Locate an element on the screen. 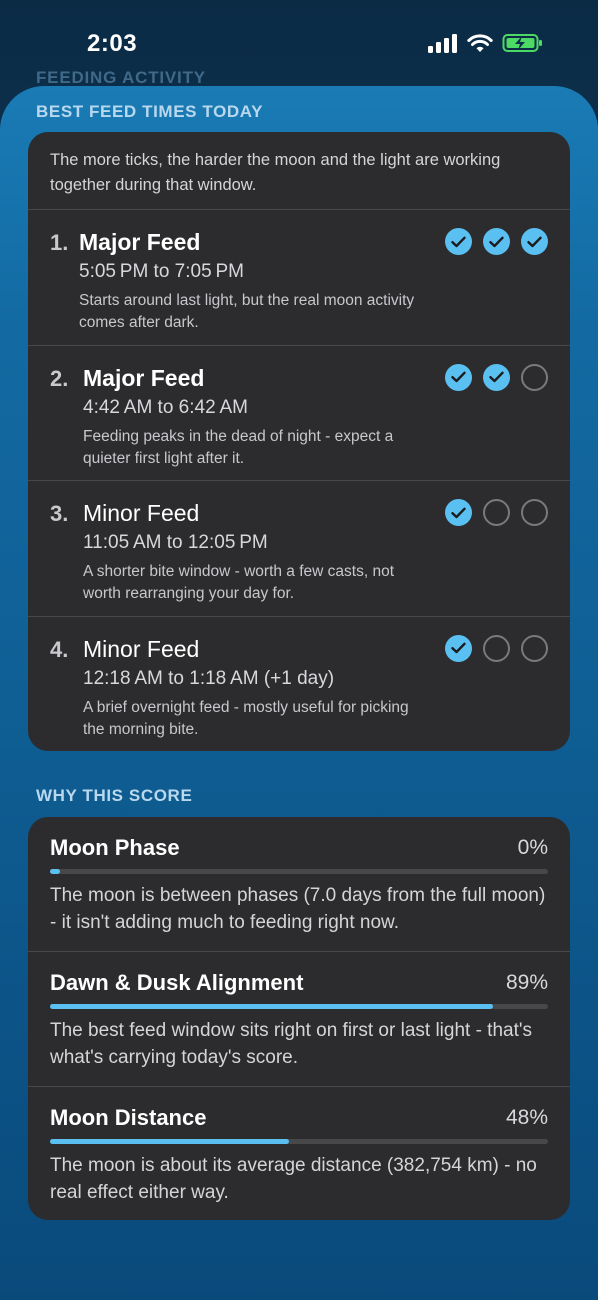 Image resolution: width=598 pixels, height=1300 pixels. feed-time: 4:42 AM to 6:42 AM is located at coordinates (165, 407).